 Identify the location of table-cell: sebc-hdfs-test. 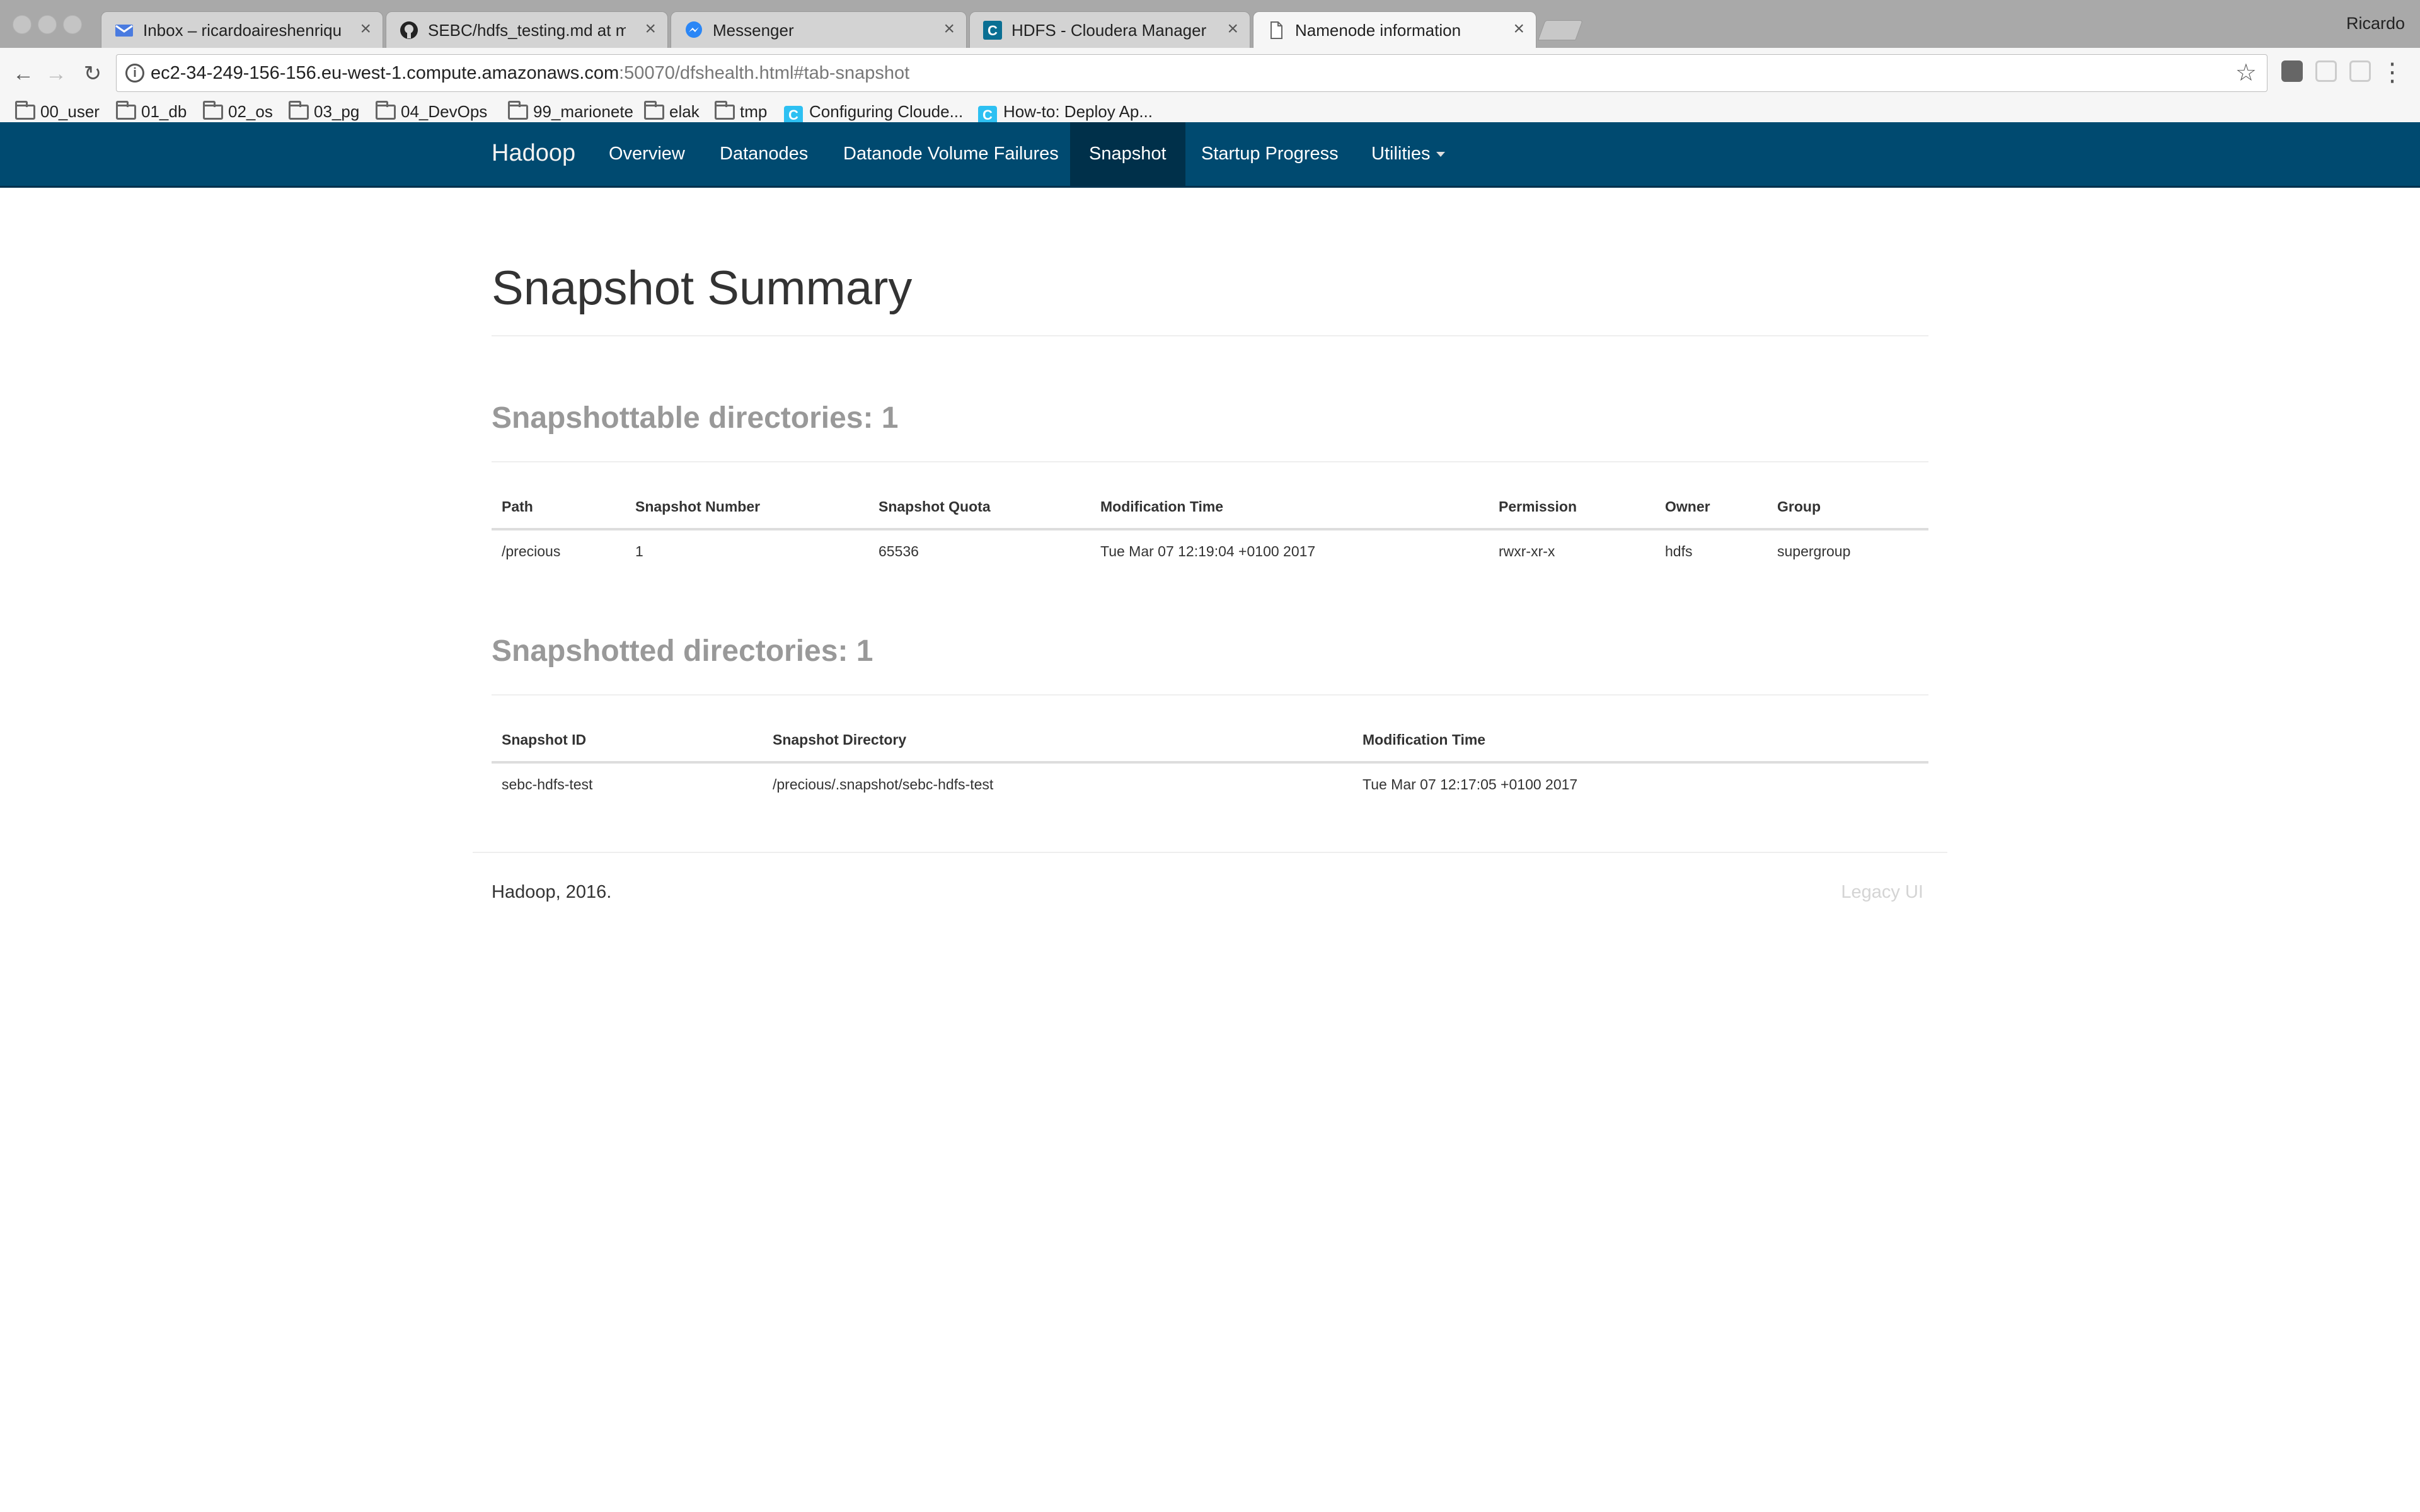
(547, 784).